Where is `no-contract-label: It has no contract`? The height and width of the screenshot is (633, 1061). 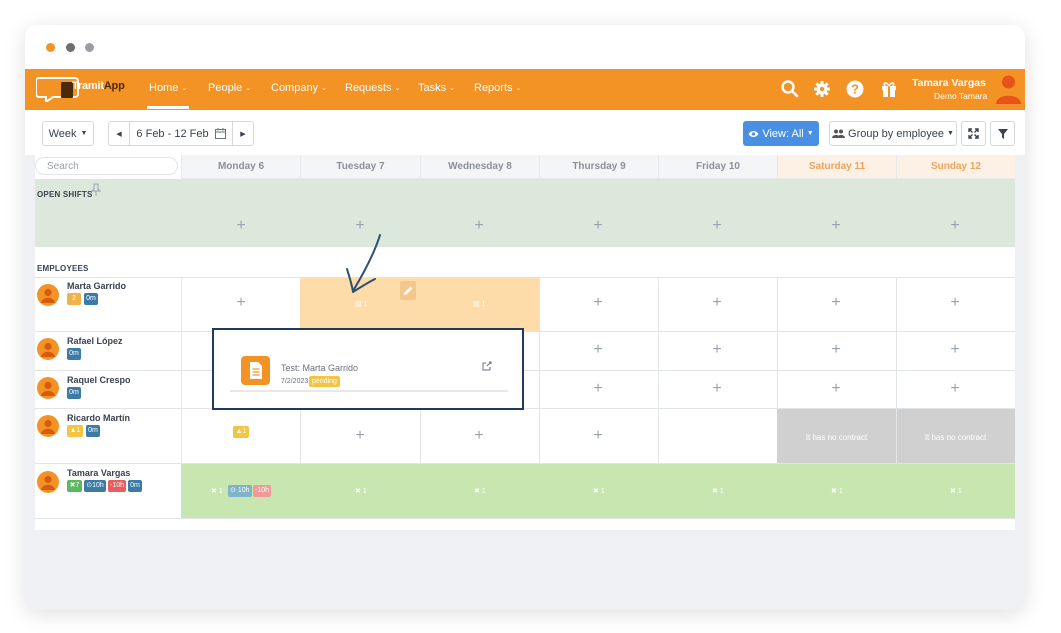 no-contract-label: It has no contract is located at coordinates (955, 437).